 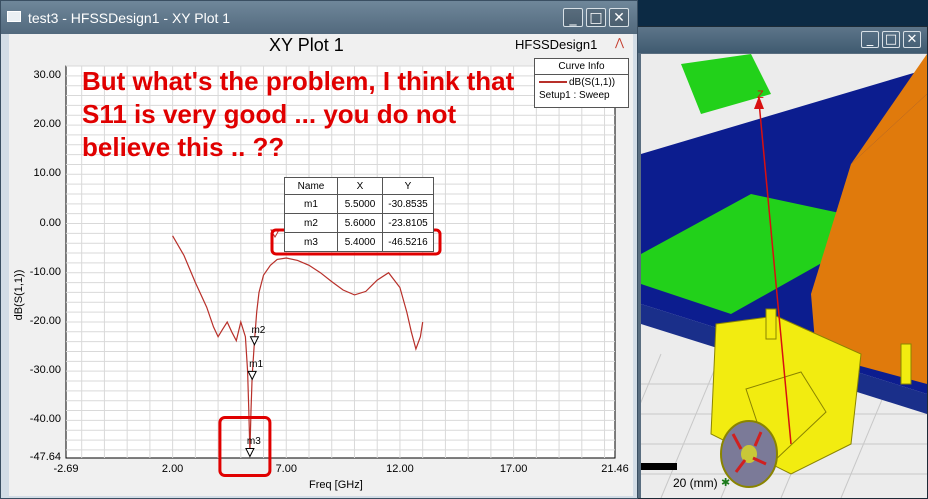 I want to click on table-row: m1 5.5000 -30.8535, so click(x=359, y=204).